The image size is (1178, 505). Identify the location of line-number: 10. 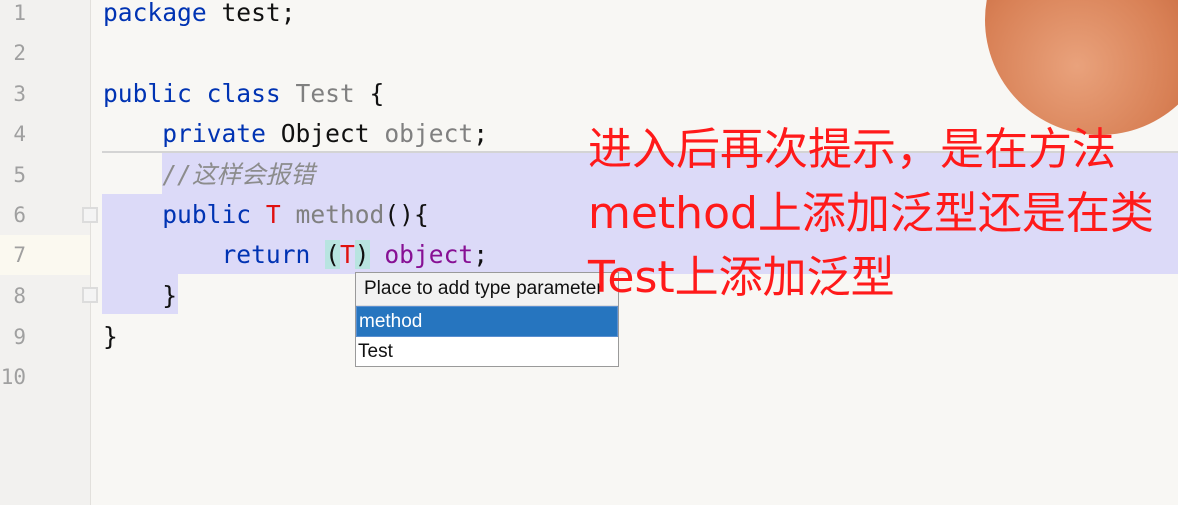
(13, 377).